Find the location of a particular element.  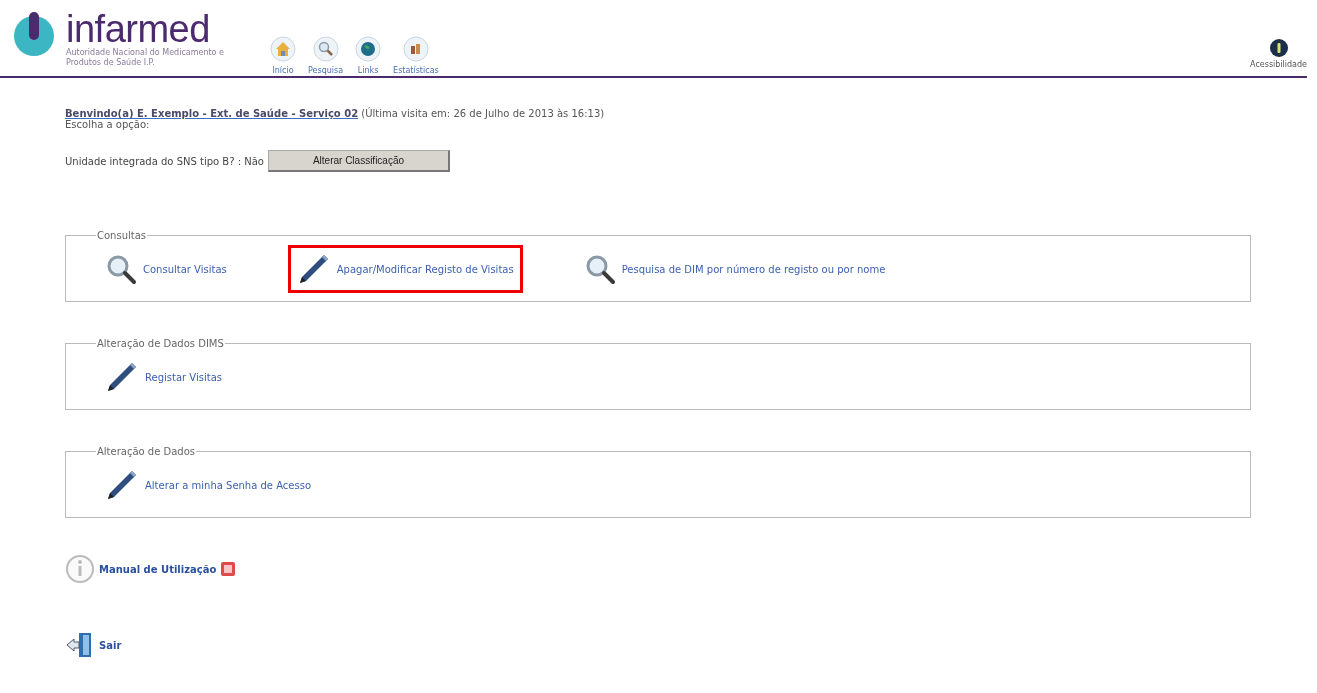

option-link: Pesquisa de DIM por número de registo ou por nome is located at coordinates (753, 269).